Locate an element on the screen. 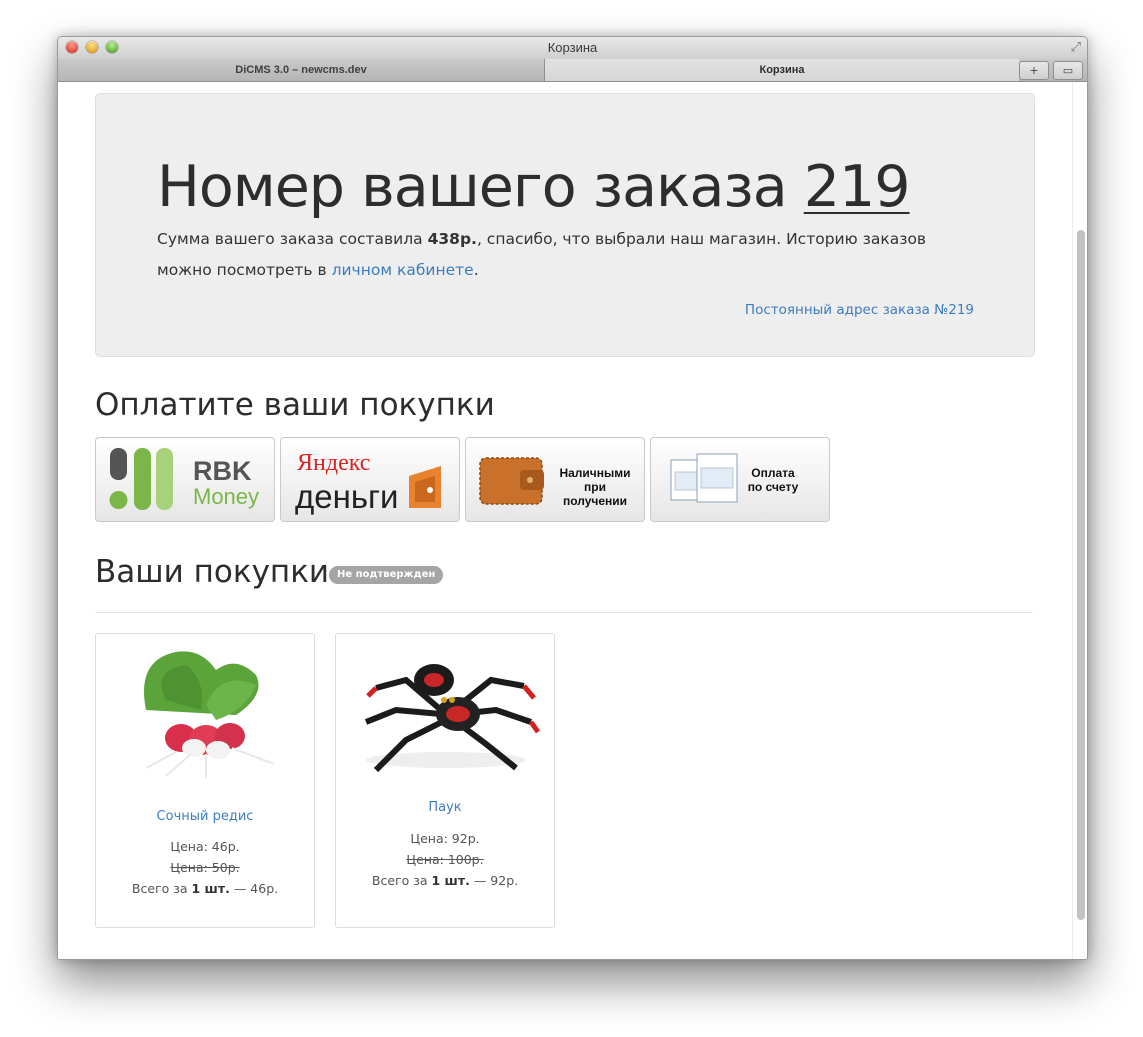  pay-cash-on-delivery-button: Наличными при получении is located at coordinates (555, 479).